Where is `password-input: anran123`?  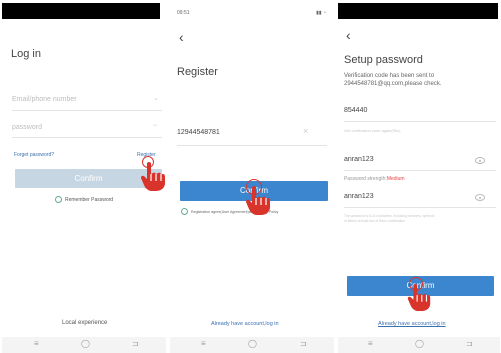 password-input: anran123 is located at coordinates (359, 159).